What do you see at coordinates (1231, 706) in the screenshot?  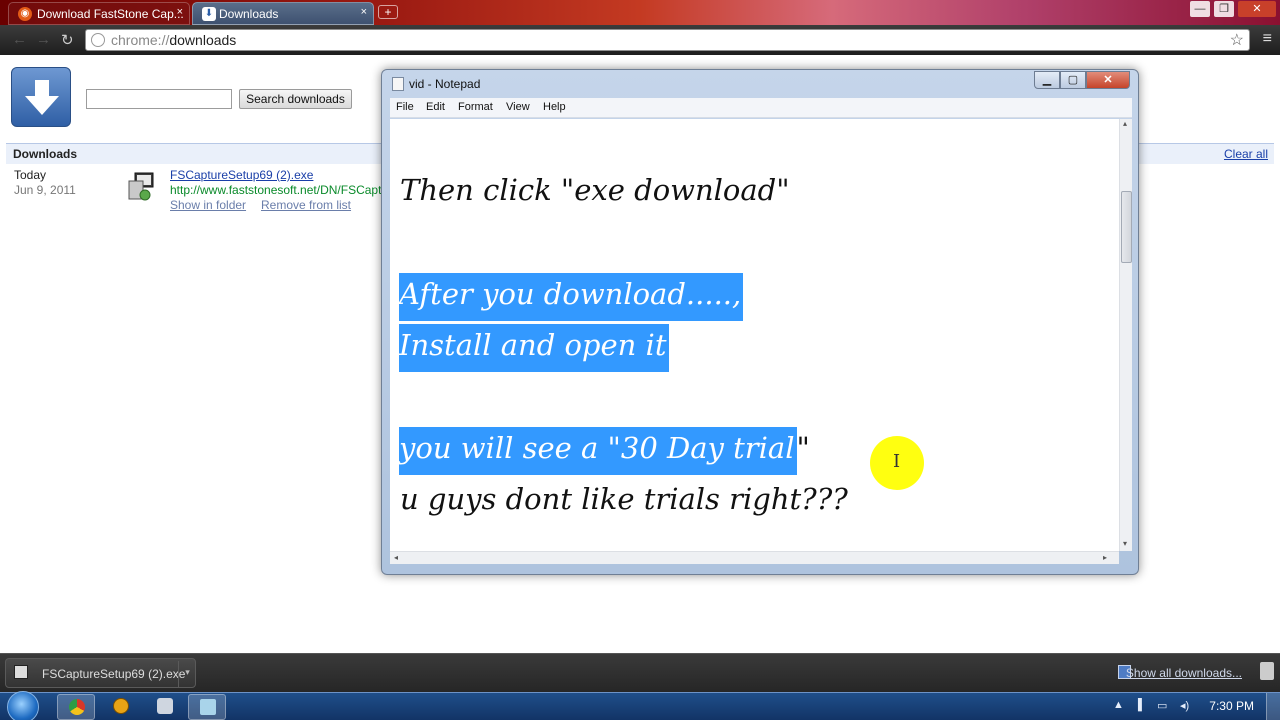 I see `taskbar-clock: 7:30 PM` at bounding box center [1231, 706].